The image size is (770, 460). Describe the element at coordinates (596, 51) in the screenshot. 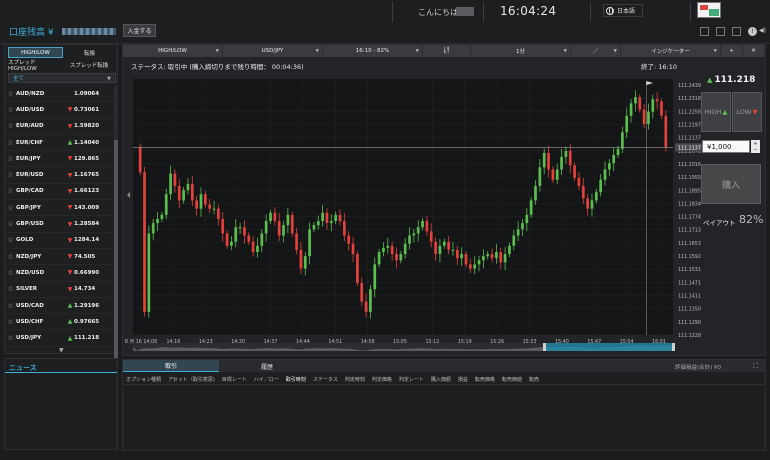

I see `toolbar-draw: ／ ▼` at that location.